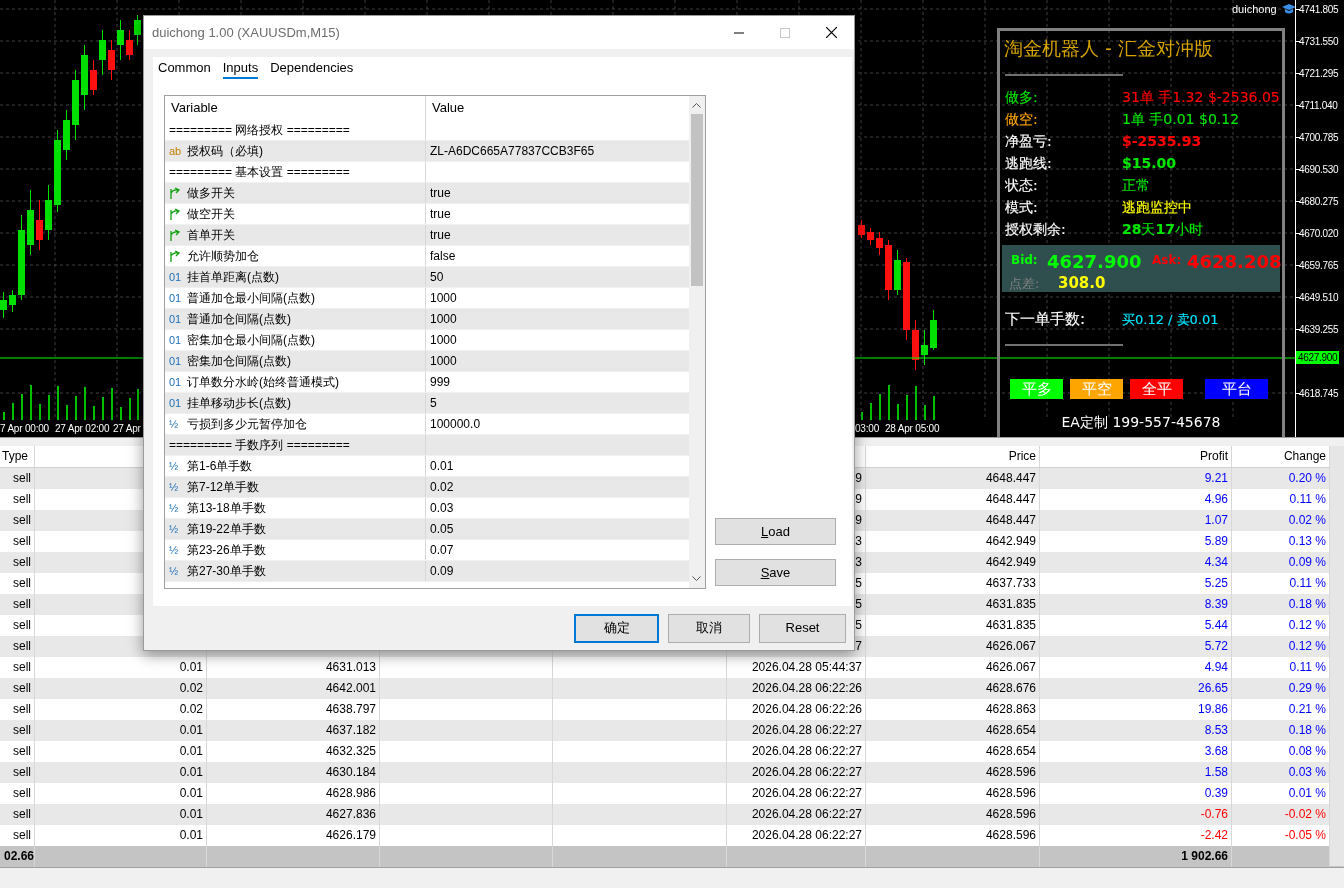 This screenshot has height=888, width=1344. What do you see at coordinates (696, 105) in the screenshot?
I see `scroll-up-icon` at bounding box center [696, 105].